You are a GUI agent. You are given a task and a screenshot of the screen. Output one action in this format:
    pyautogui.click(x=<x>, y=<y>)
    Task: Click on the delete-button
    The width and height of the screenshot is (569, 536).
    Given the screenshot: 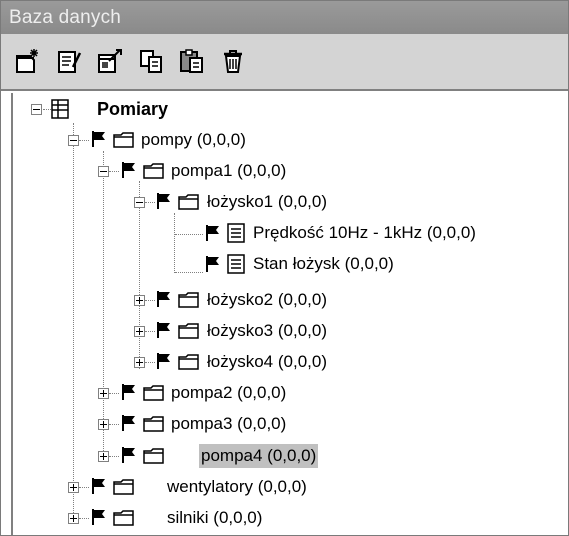 What is the action you would take?
    pyautogui.click(x=233, y=61)
    